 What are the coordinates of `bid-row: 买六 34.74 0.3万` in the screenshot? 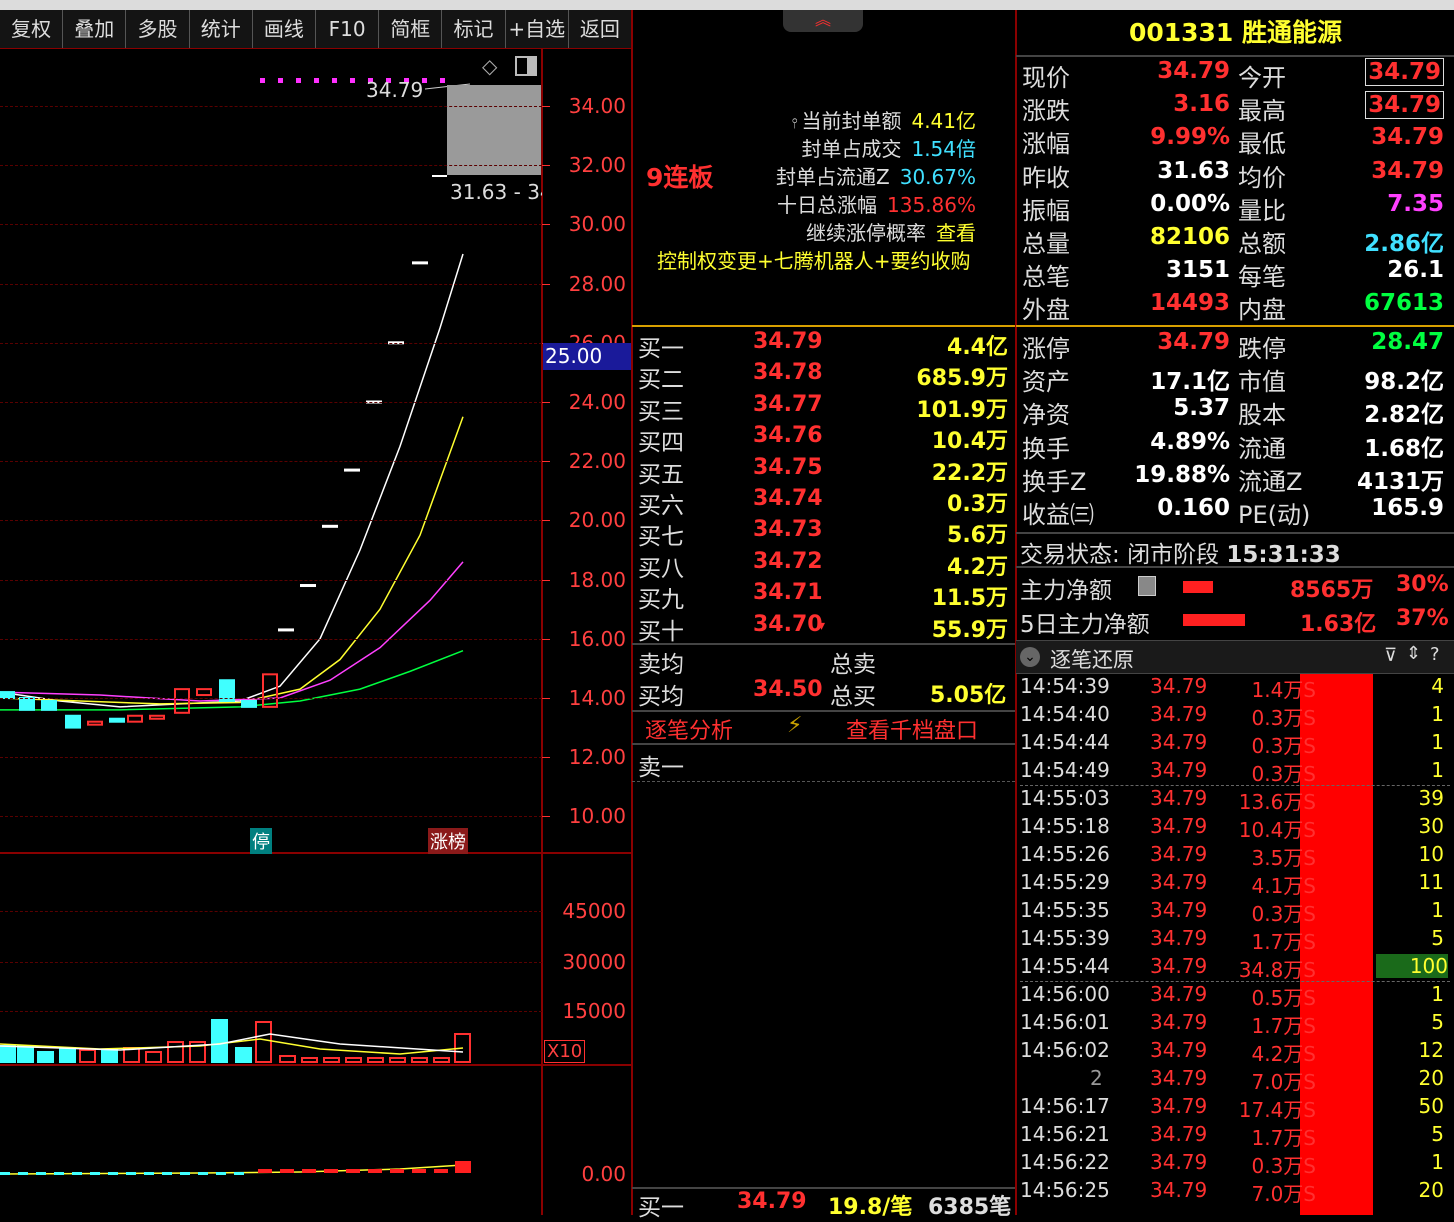 It's located at (824, 502).